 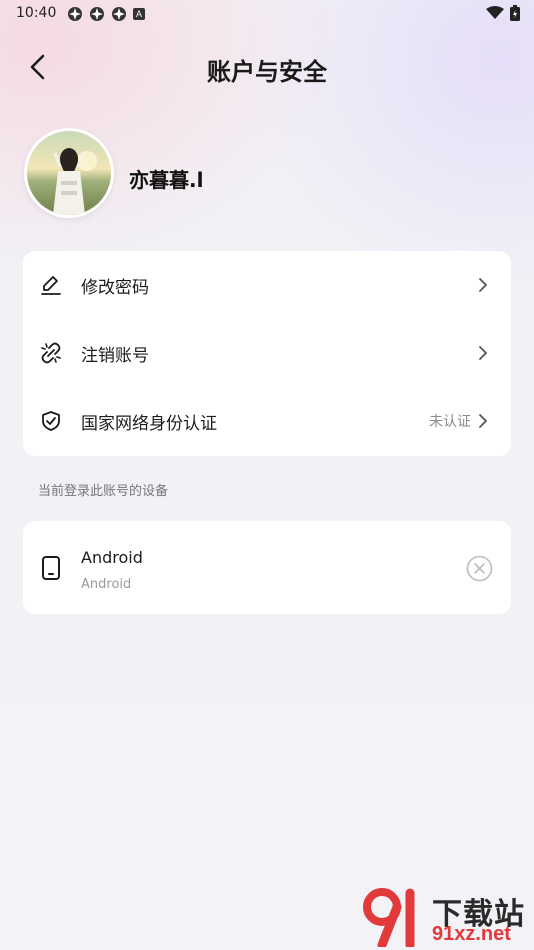 I want to click on menu-item-label: 注销账号, so click(x=115, y=355).